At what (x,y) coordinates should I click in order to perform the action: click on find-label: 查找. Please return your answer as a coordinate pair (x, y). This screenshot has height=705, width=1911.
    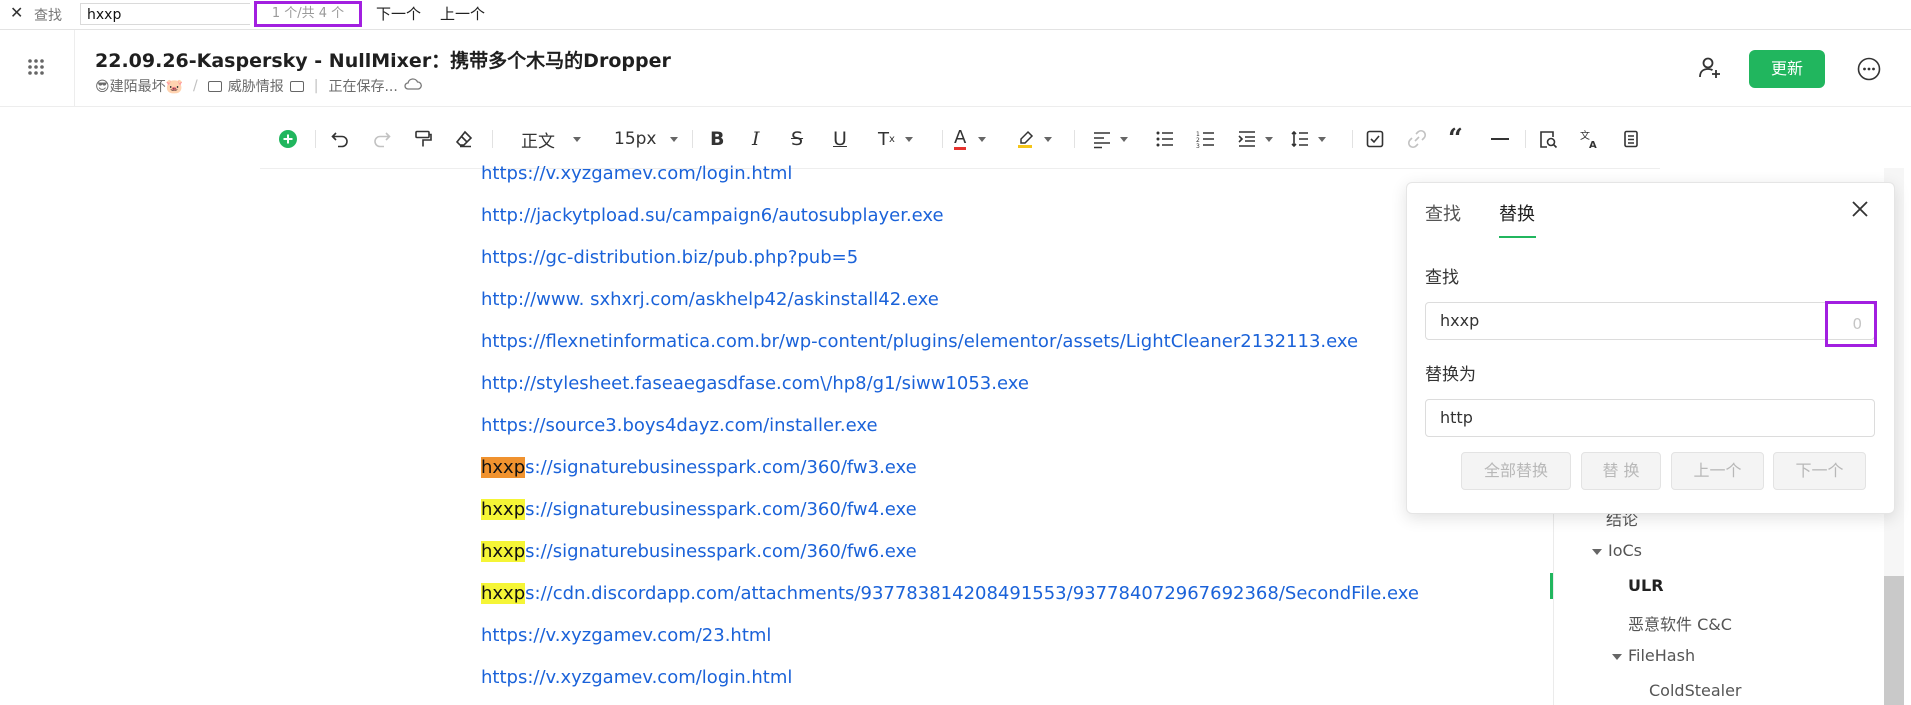
    Looking at the image, I should click on (1442, 278).